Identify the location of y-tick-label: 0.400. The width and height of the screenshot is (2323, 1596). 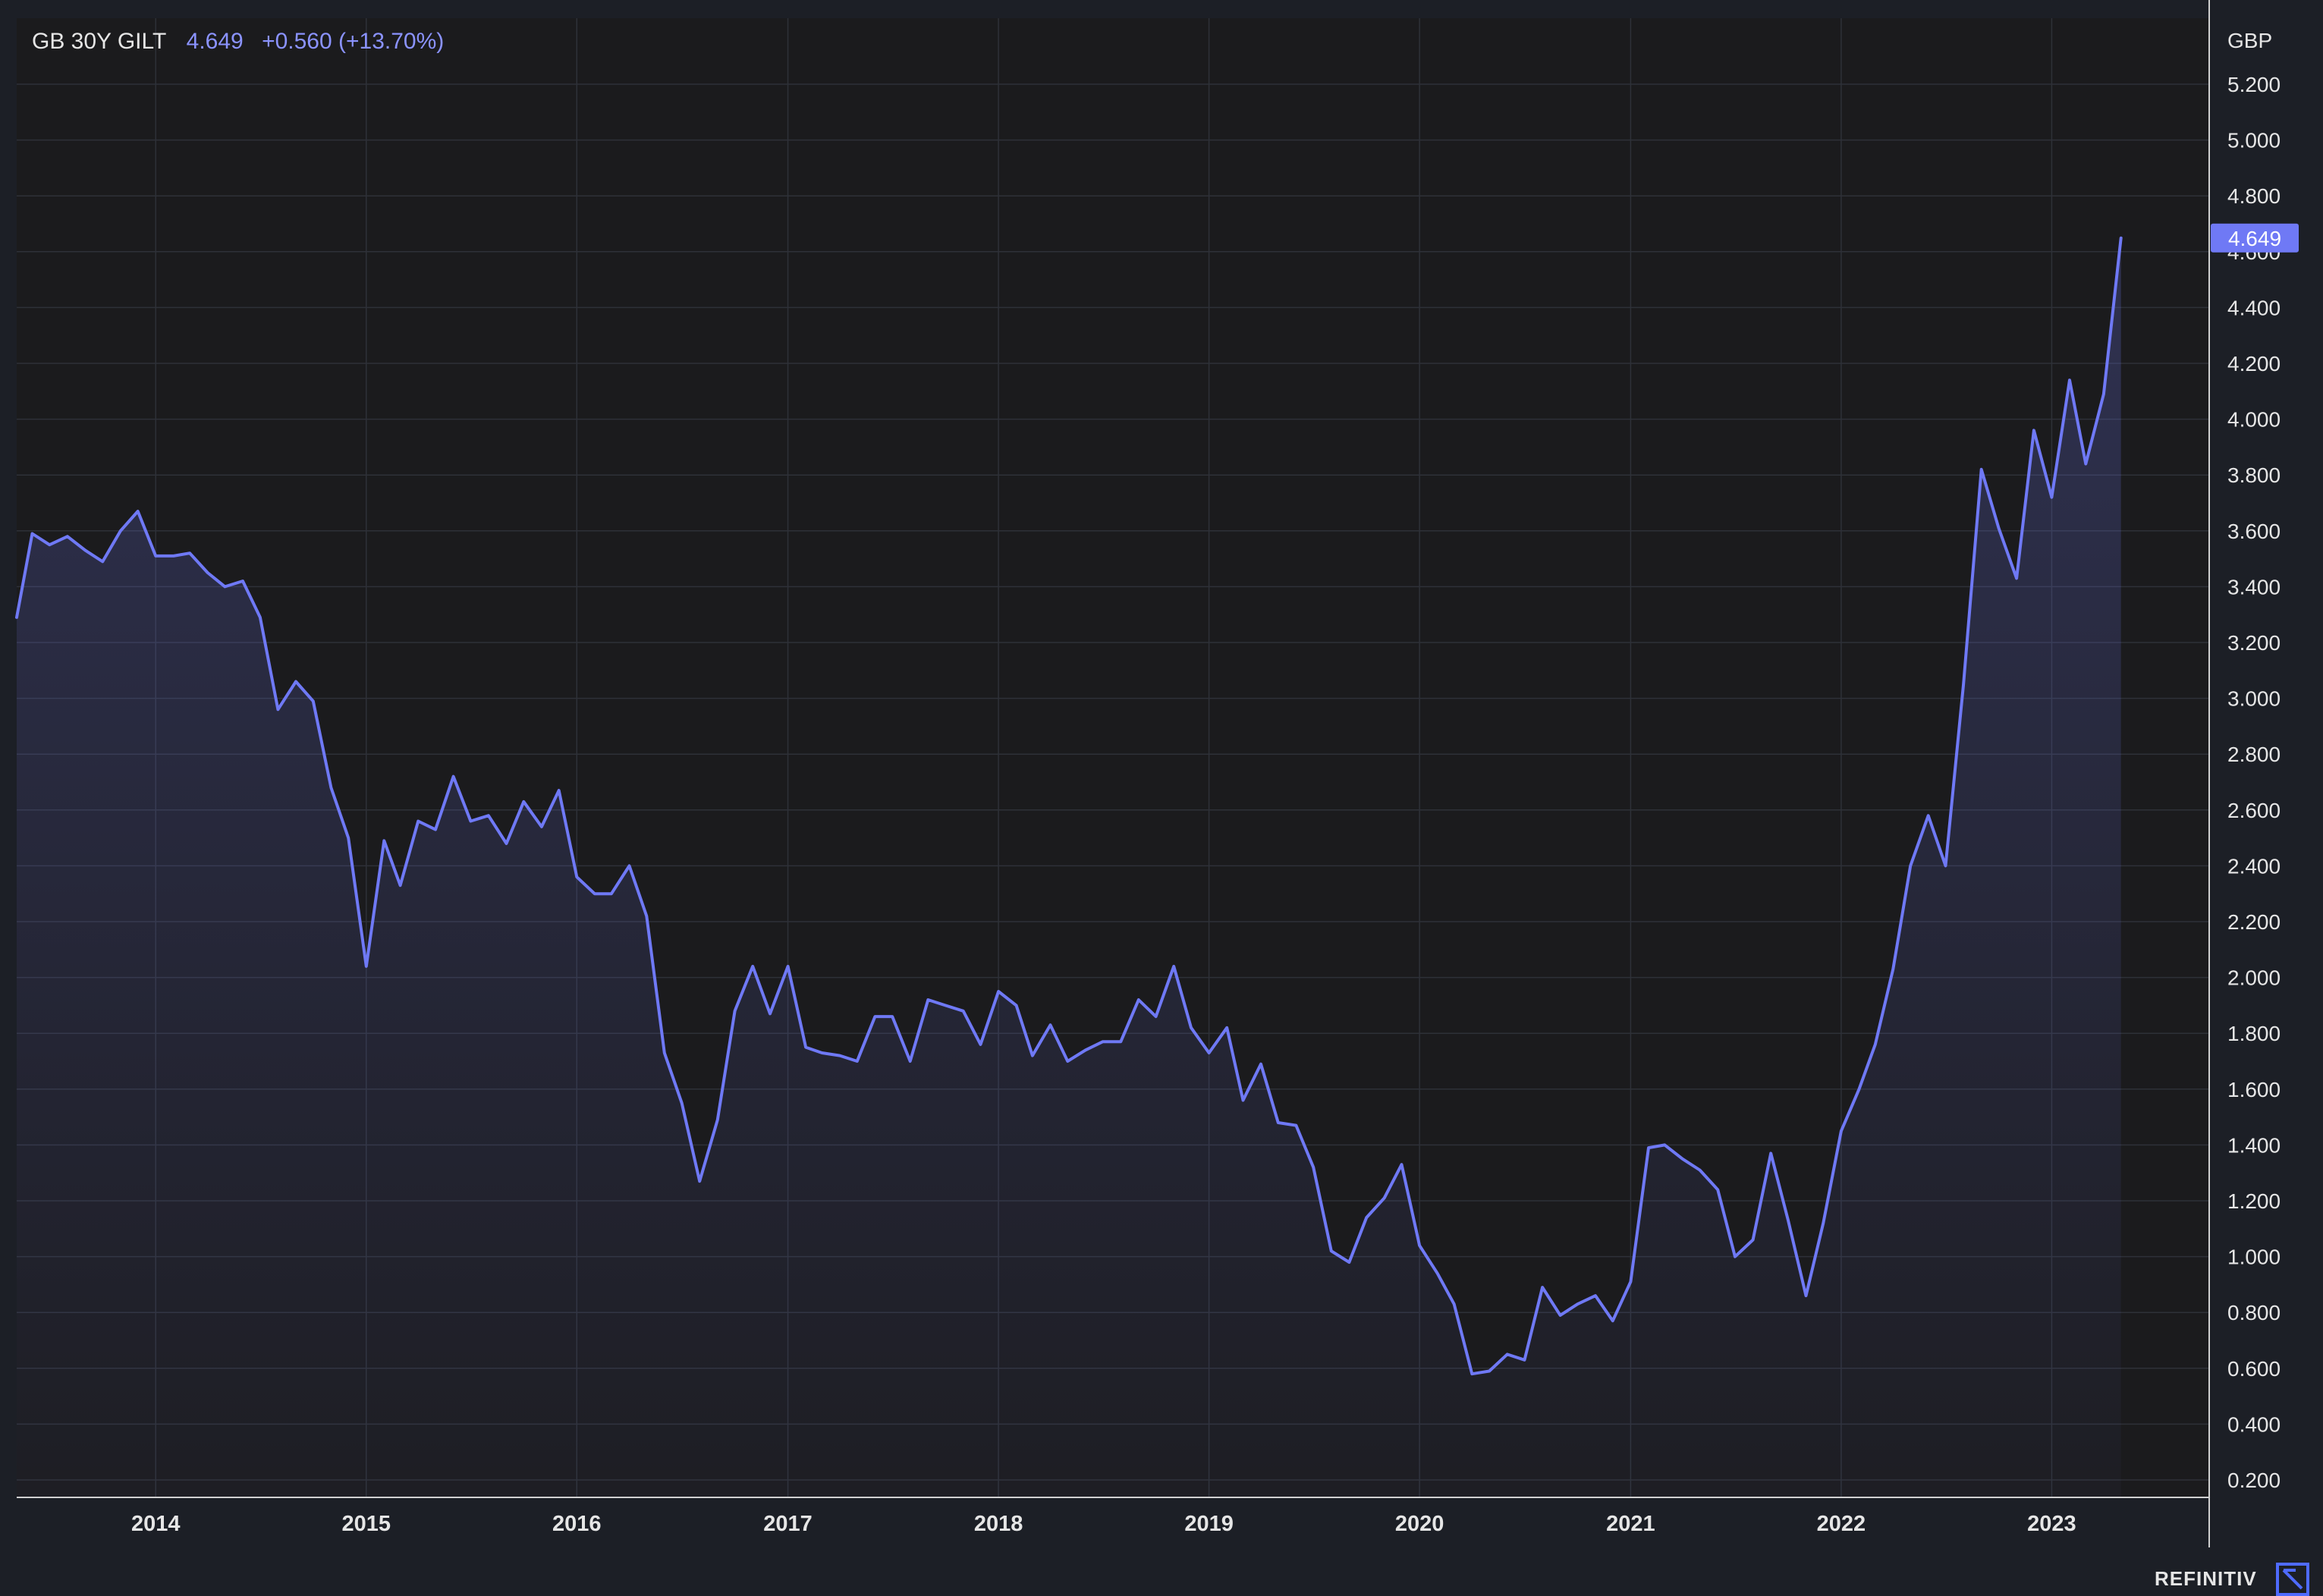
(2254, 1424).